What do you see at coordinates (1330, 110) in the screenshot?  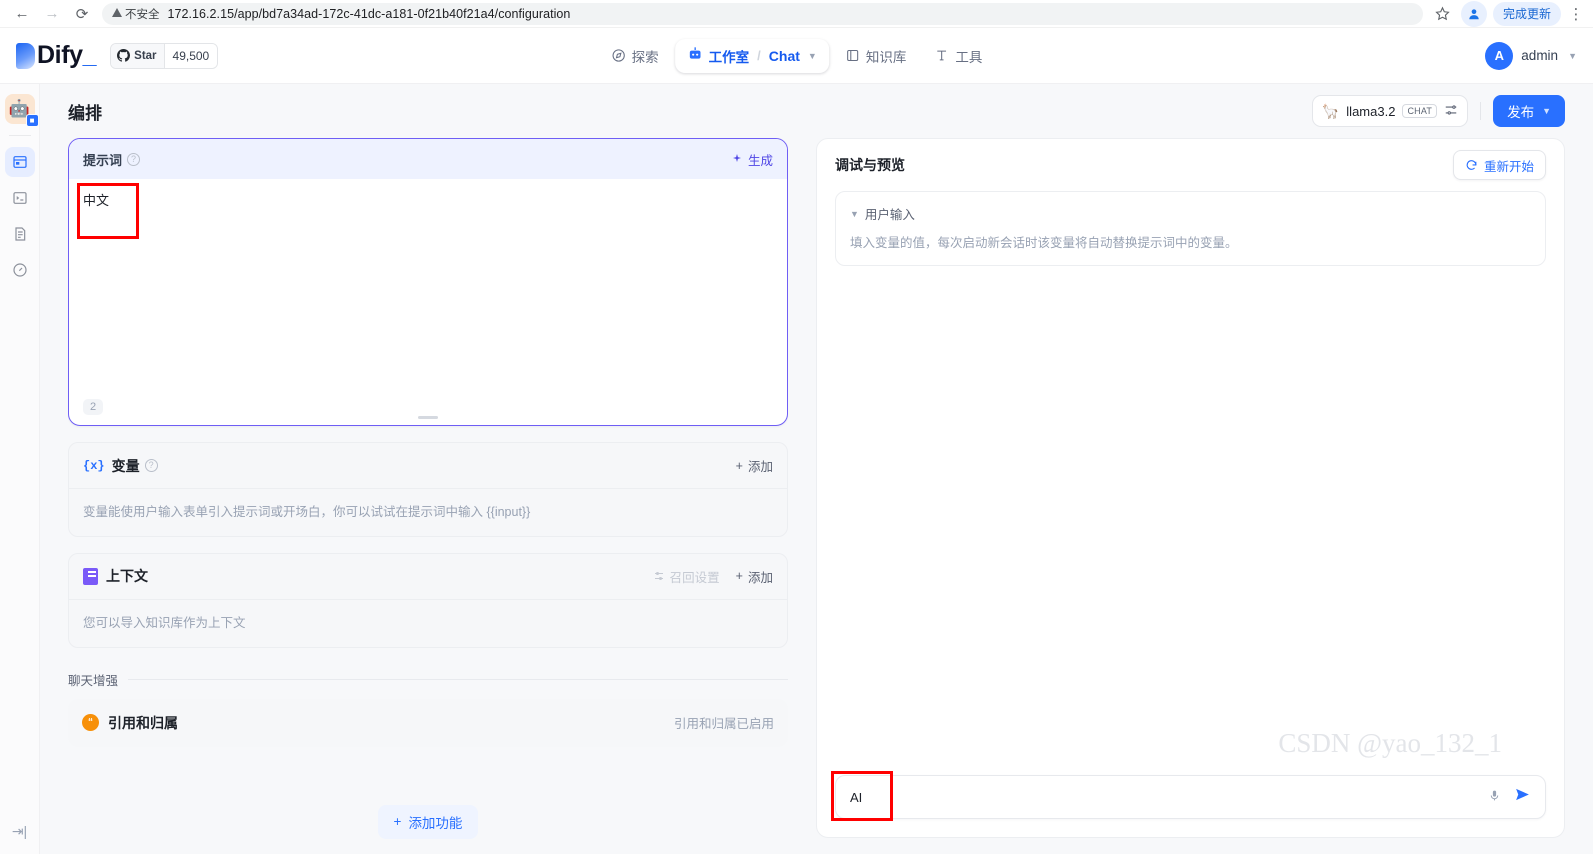 I see `llama-icon: 🦙` at bounding box center [1330, 110].